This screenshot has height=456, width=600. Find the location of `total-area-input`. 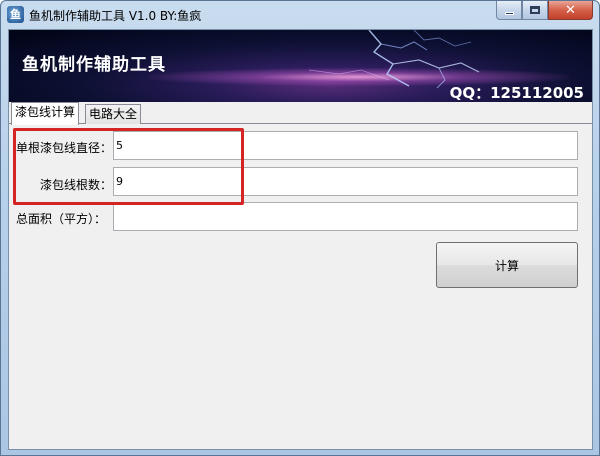

total-area-input is located at coordinates (346, 216).